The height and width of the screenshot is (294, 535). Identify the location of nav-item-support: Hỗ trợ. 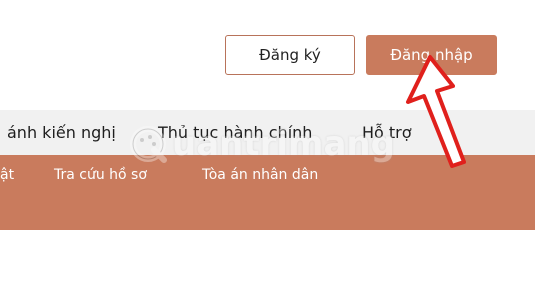
(387, 132).